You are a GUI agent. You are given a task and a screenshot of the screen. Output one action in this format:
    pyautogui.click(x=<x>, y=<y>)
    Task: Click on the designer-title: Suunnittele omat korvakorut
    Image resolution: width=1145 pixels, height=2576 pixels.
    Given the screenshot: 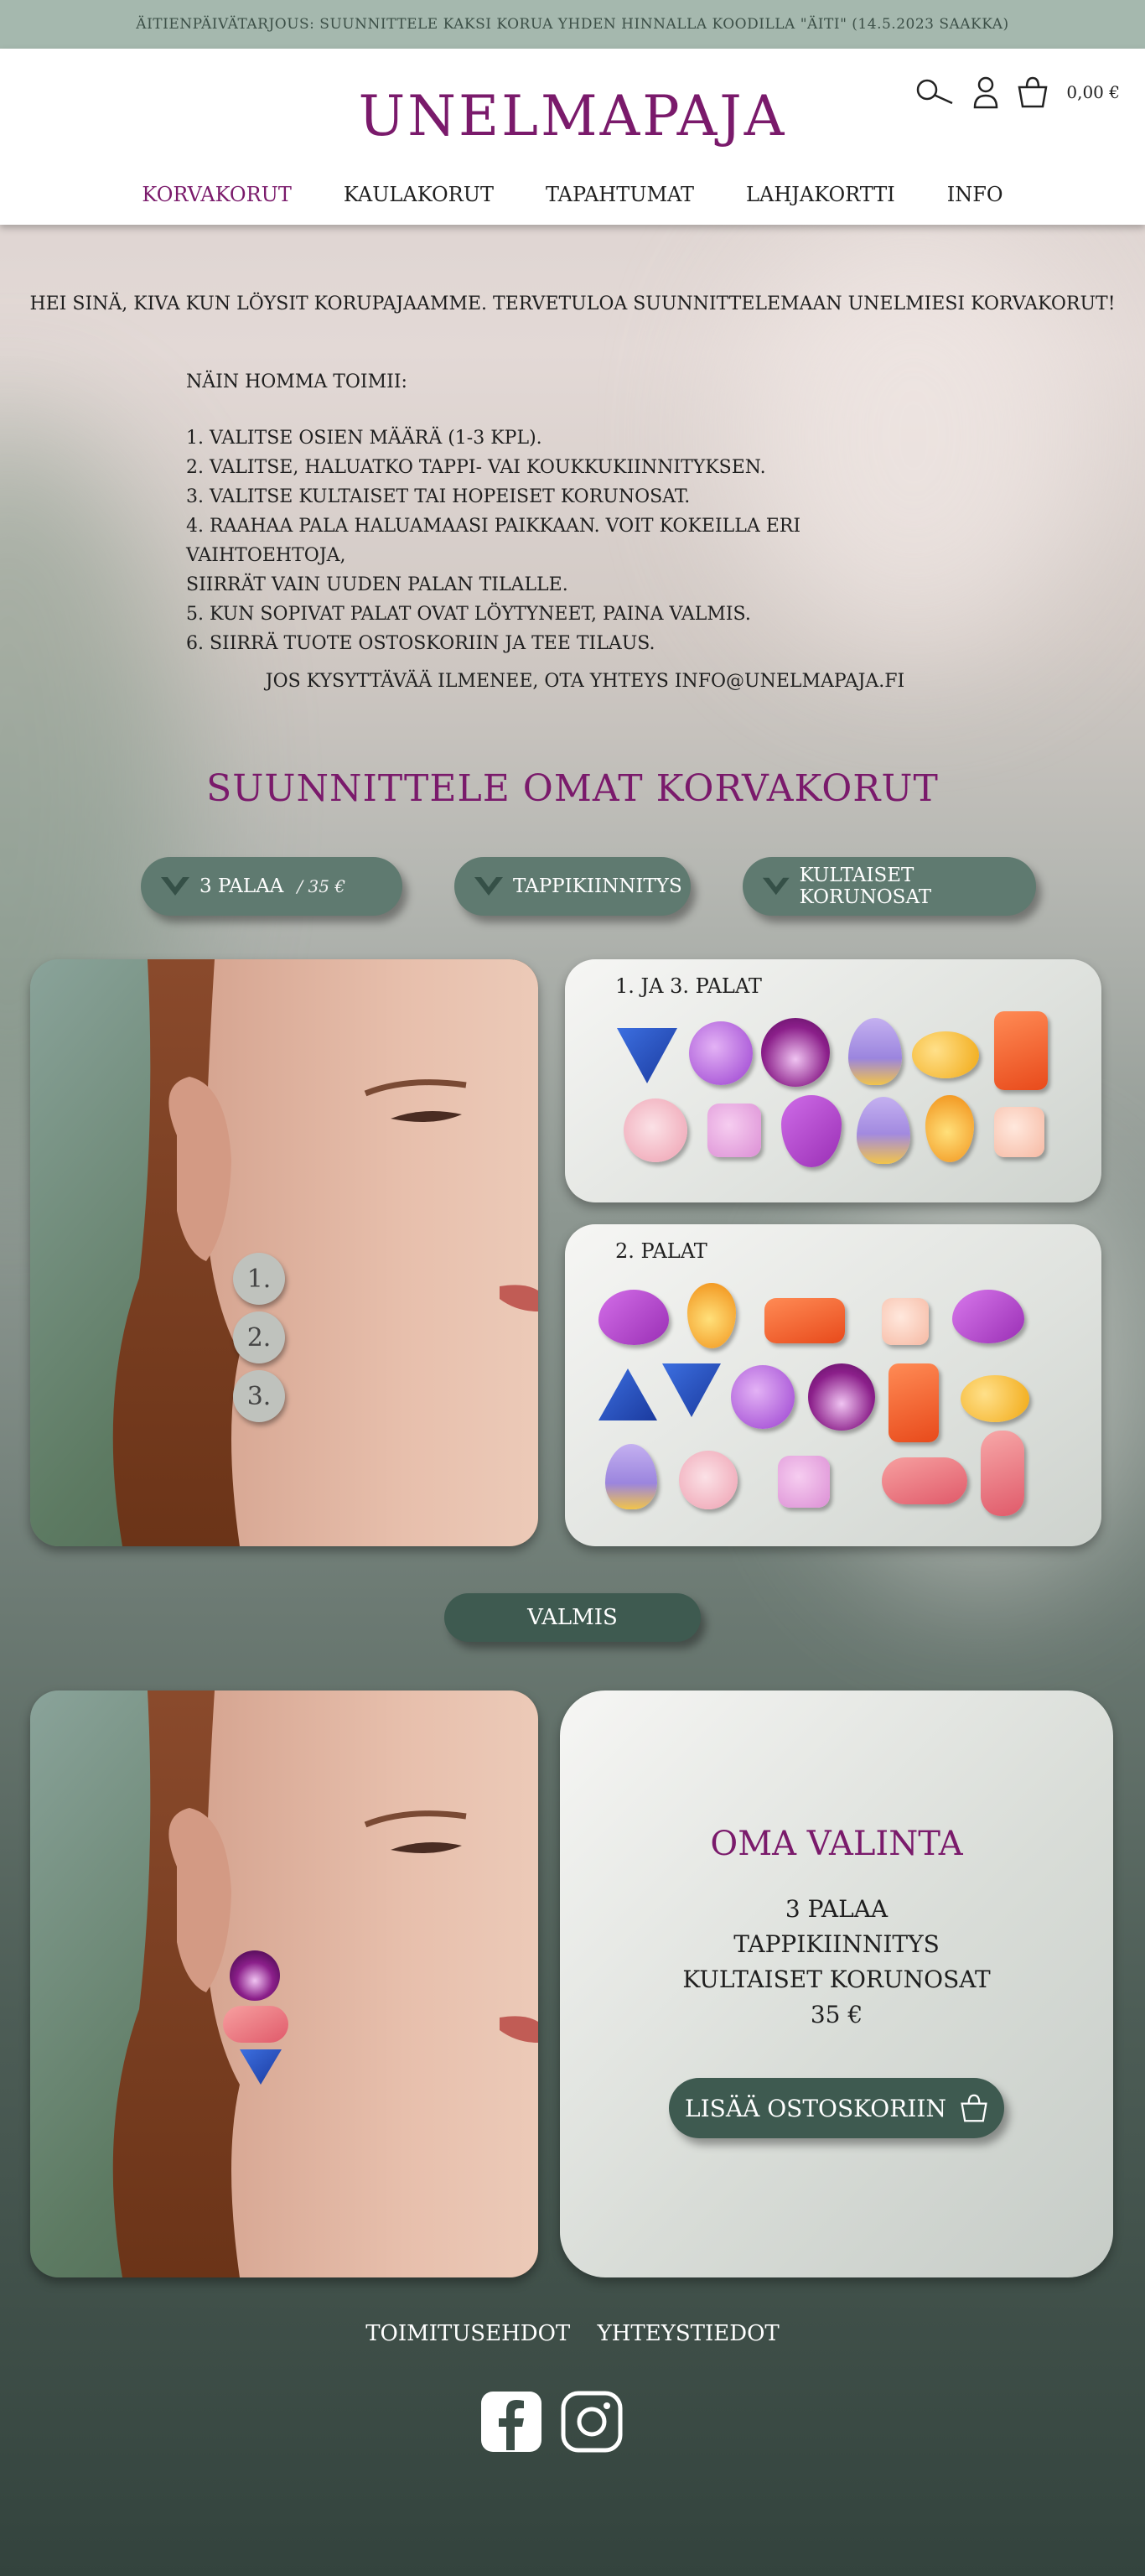 What is the action you would take?
    pyautogui.click(x=572, y=788)
    